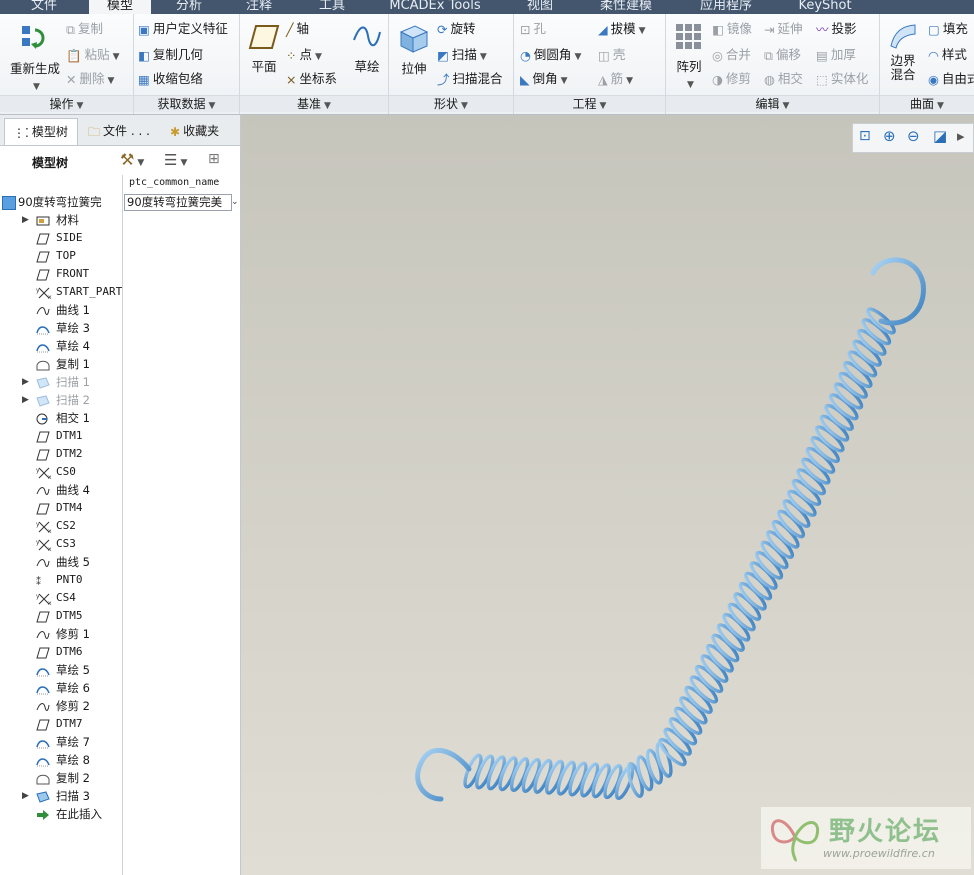  What do you see at coordinates (550, 55) in the screenshot?
I see `round-button: ◔ 倒圆角 ▼` at bounding box center [550, 55].